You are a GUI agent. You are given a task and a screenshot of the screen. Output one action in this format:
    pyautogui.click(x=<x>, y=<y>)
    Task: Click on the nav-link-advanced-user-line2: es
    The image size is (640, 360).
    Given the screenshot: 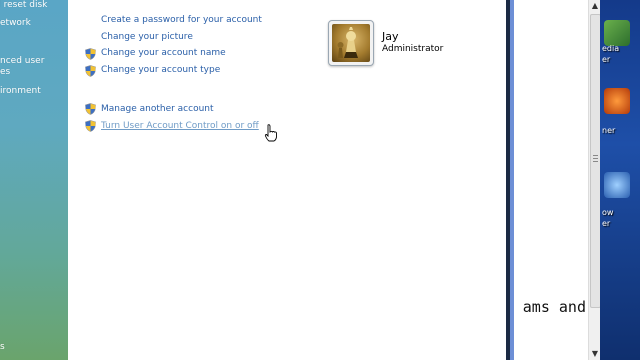 What is the action you would take?
    pyautogui.click(x=5, y=72)
    